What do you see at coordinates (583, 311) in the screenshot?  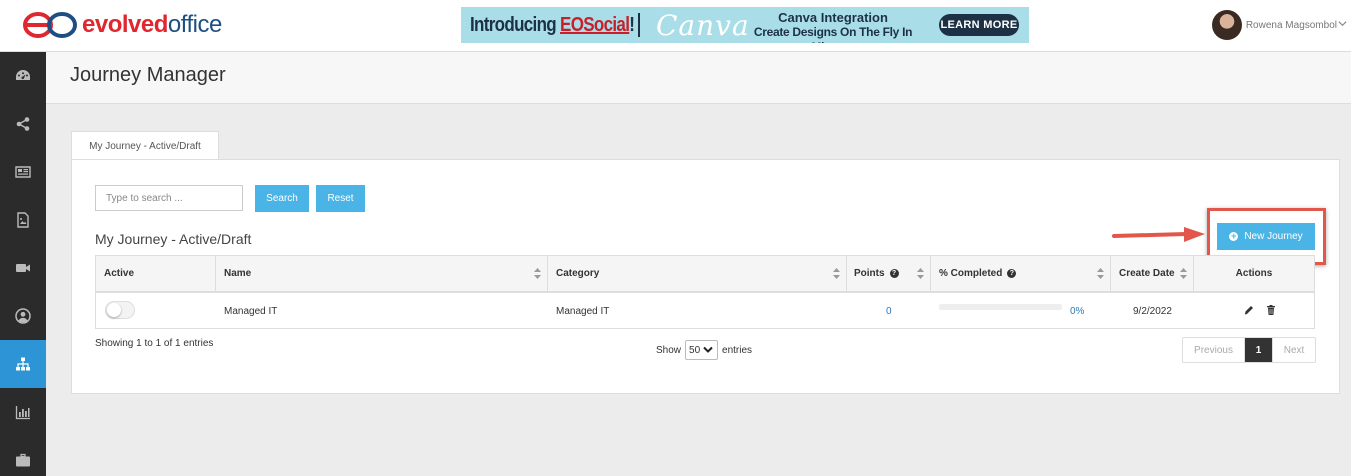 I see `cell-category: Managed IT` at bounding box center [583, 311].